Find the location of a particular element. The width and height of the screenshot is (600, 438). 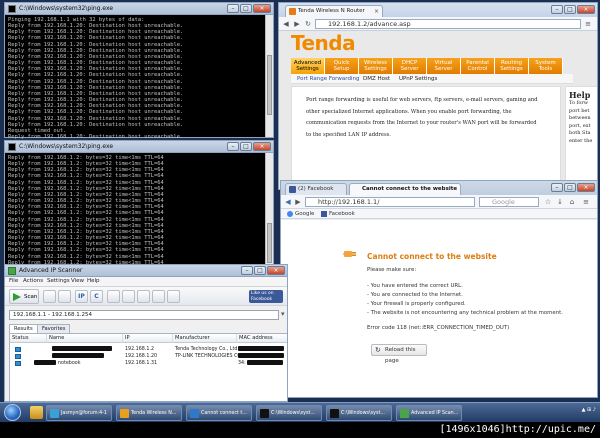

tab-results: Results is located at coordinates (23, 328).